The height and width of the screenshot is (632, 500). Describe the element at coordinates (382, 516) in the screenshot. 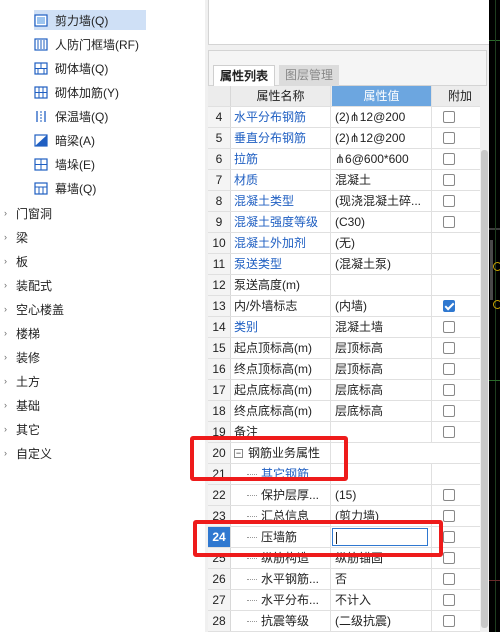

I see `property-value: (剪力墙)` at that location.